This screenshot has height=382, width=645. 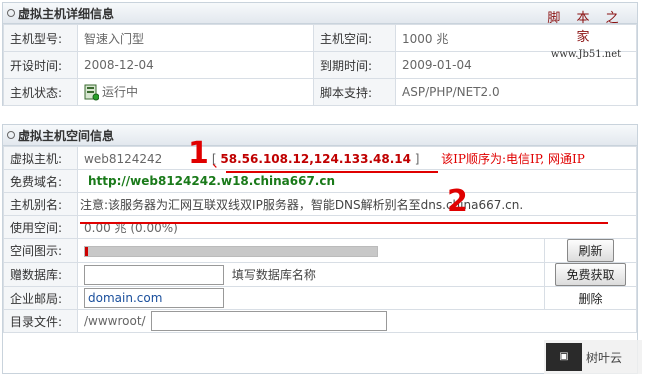 I want to click on jb51-watermark: 脚 本 之 家 www.Jb51.net, so click(x=586, y=33).